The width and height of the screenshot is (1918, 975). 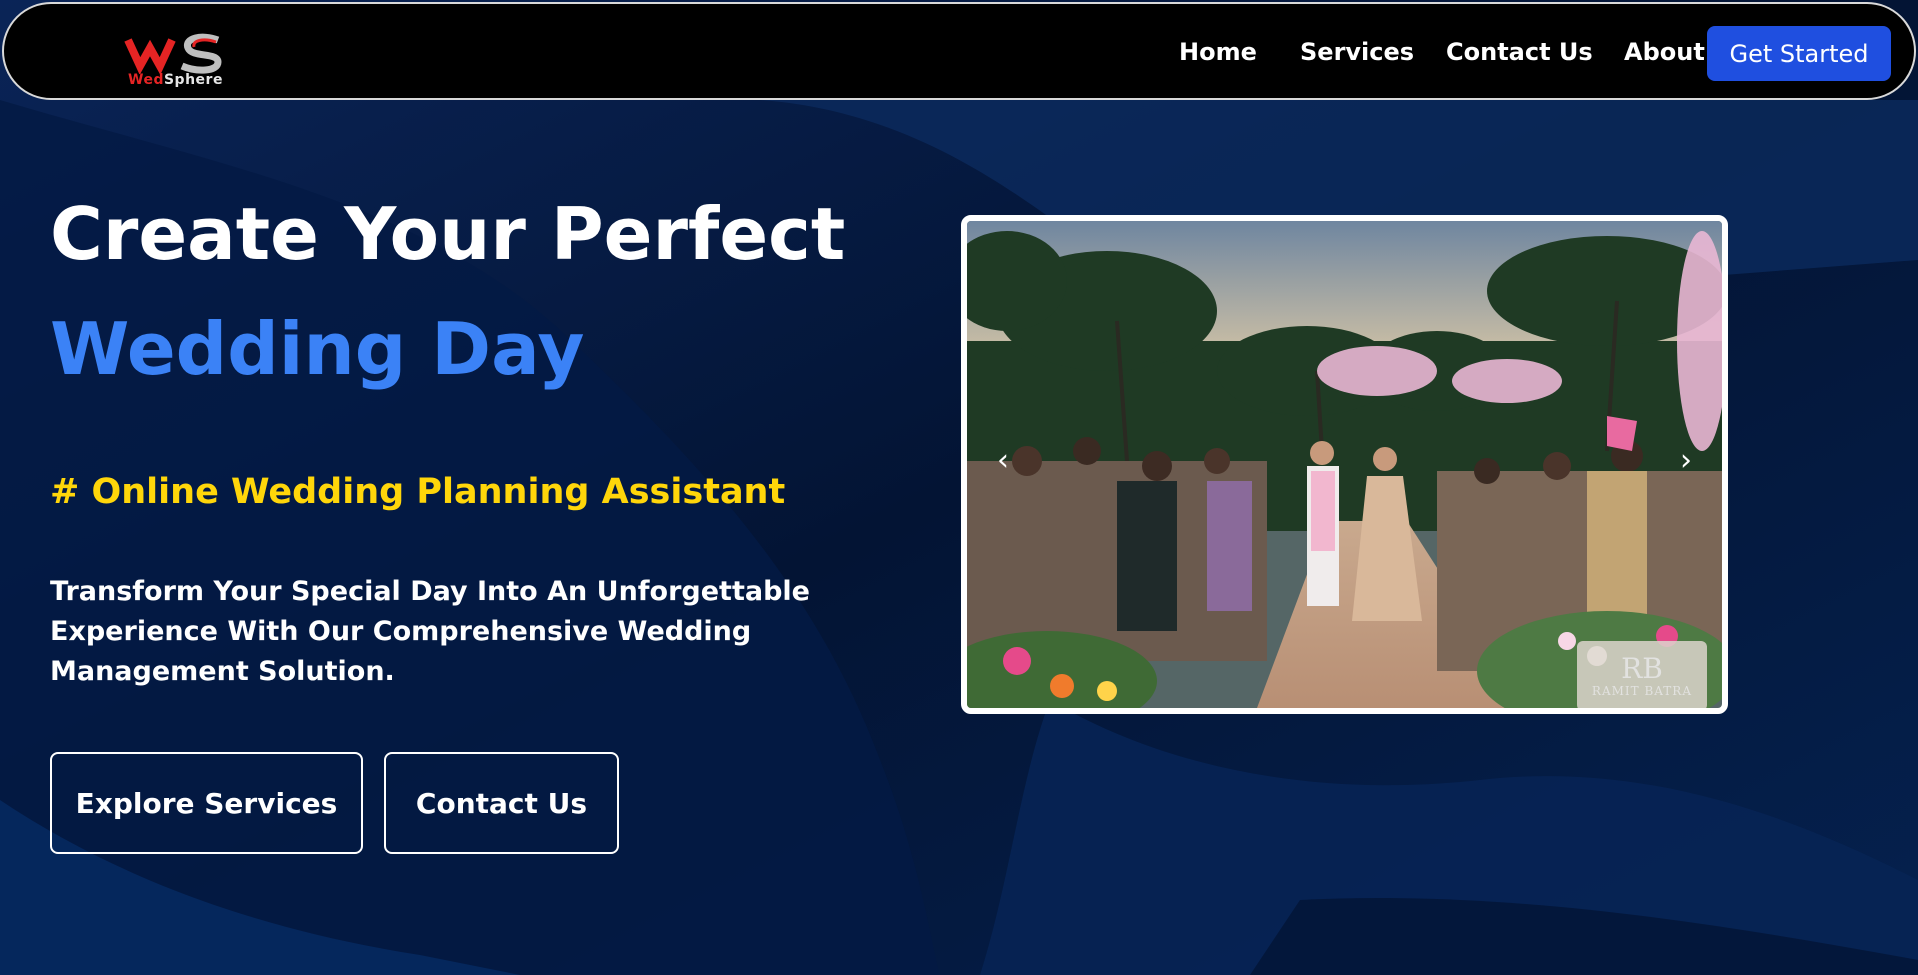 I want to click on hero-tagline: # Online Wedding Planning Assistant, so click(x=418, y=492).